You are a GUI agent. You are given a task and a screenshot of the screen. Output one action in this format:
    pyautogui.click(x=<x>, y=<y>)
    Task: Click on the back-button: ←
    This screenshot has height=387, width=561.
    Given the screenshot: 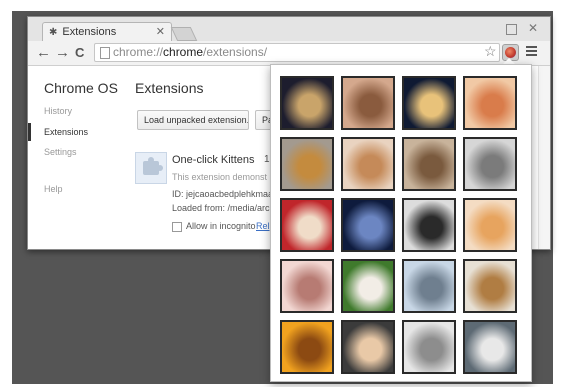 What is the action you would take?
    pyautogui.click(x=43, y=53)
    